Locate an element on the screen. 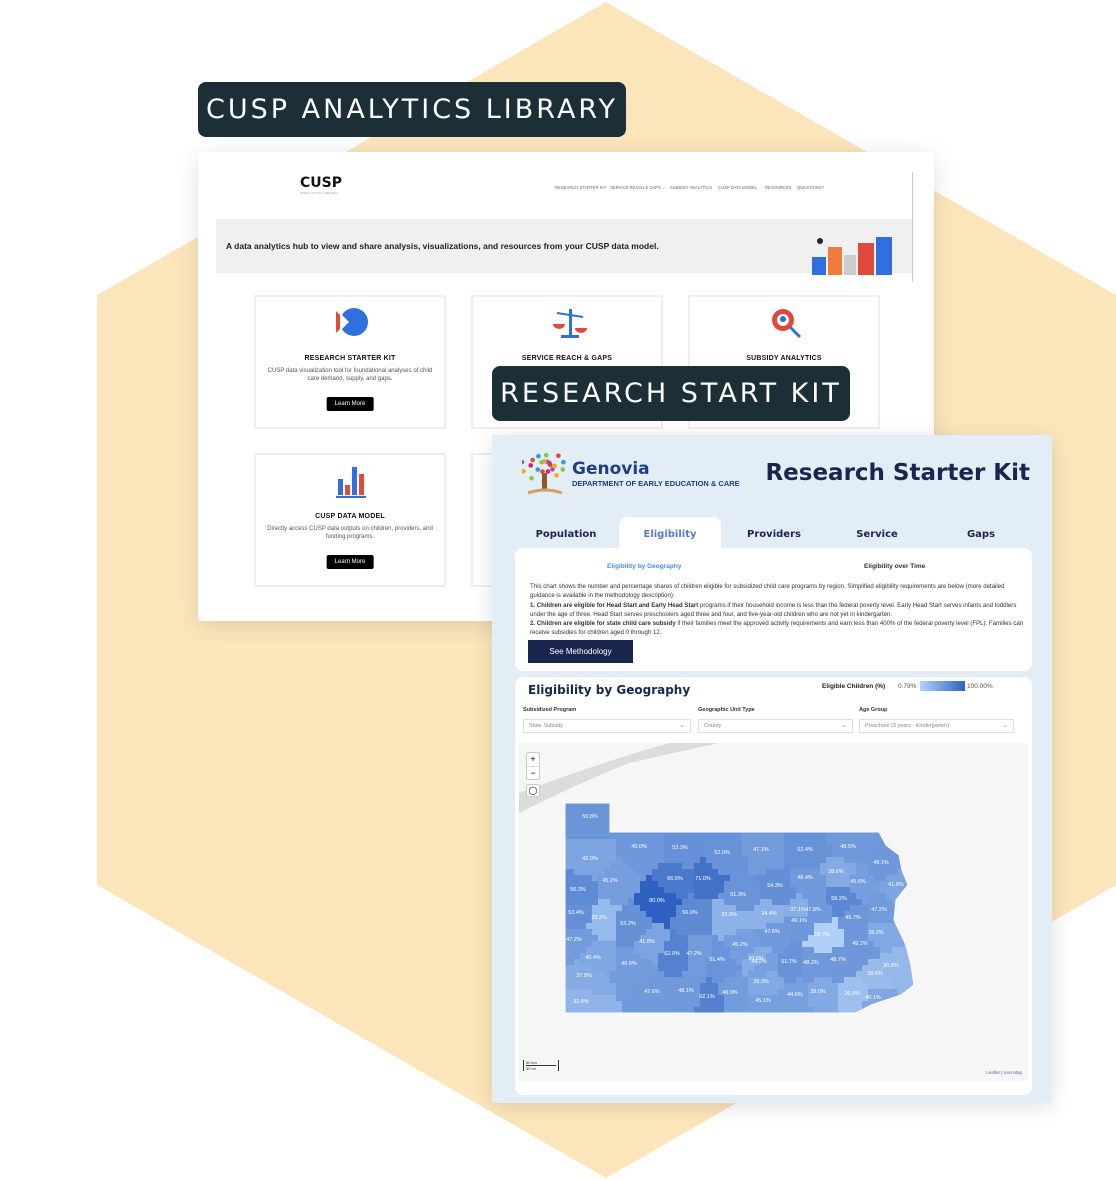 This screenshot has height=1180, width=1116. county-label: 52.4% is located at coordinates (805, 850).